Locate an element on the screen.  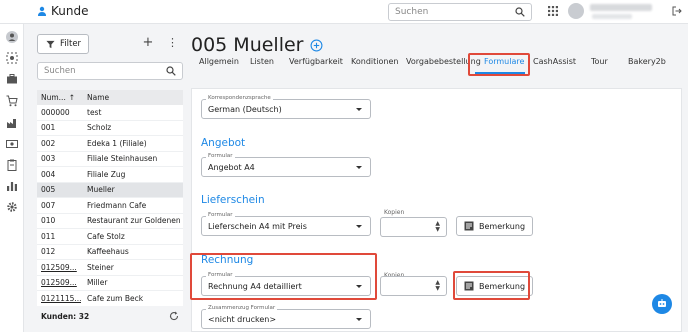
column-header-name: Name is located at coordinates (95, 97).